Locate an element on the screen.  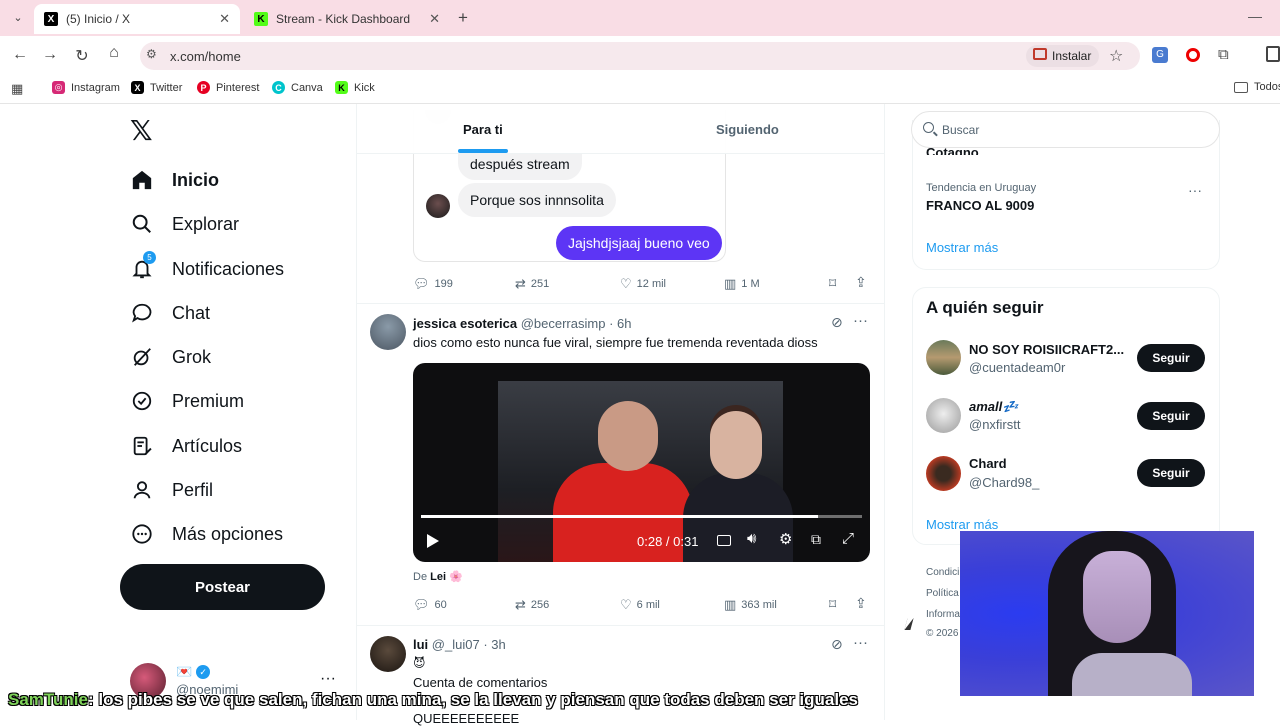
bookmark-folder-all: Todos is located at coordinates (1257, 87).